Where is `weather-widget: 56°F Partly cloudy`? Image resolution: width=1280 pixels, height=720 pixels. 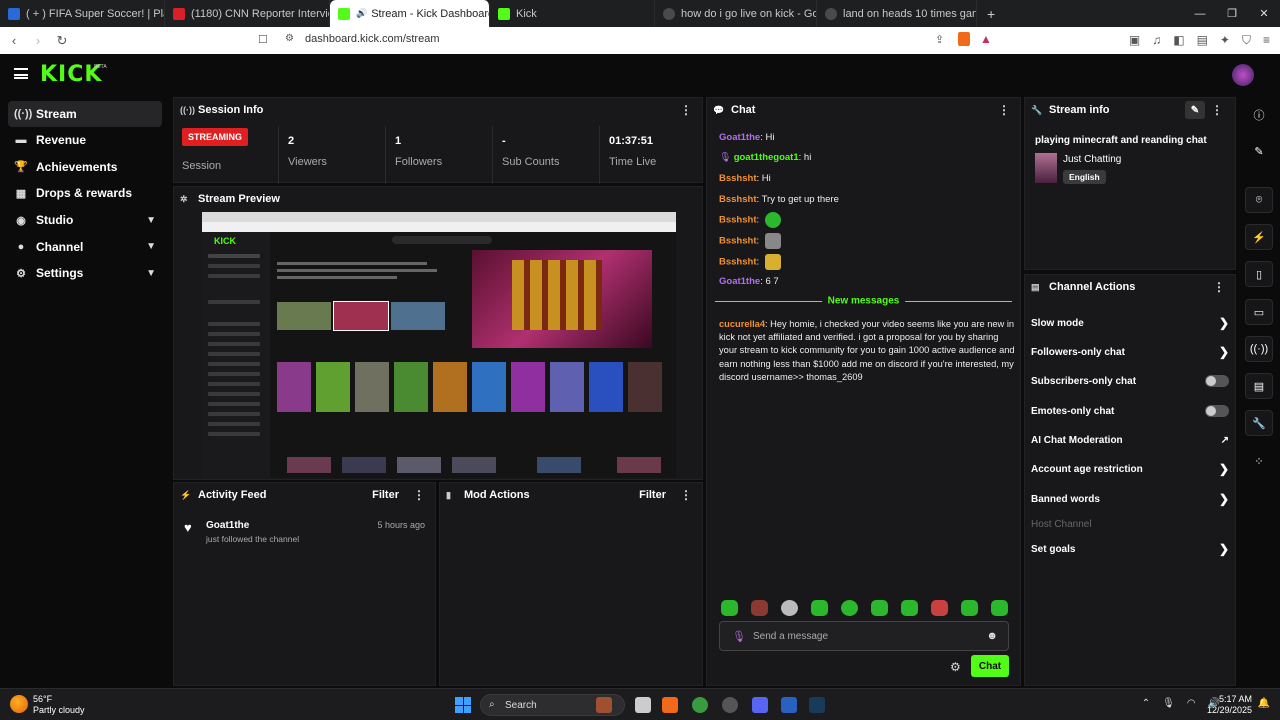
weather-widget: 56°F Partly cloudy is located at coordinates (59, 705).